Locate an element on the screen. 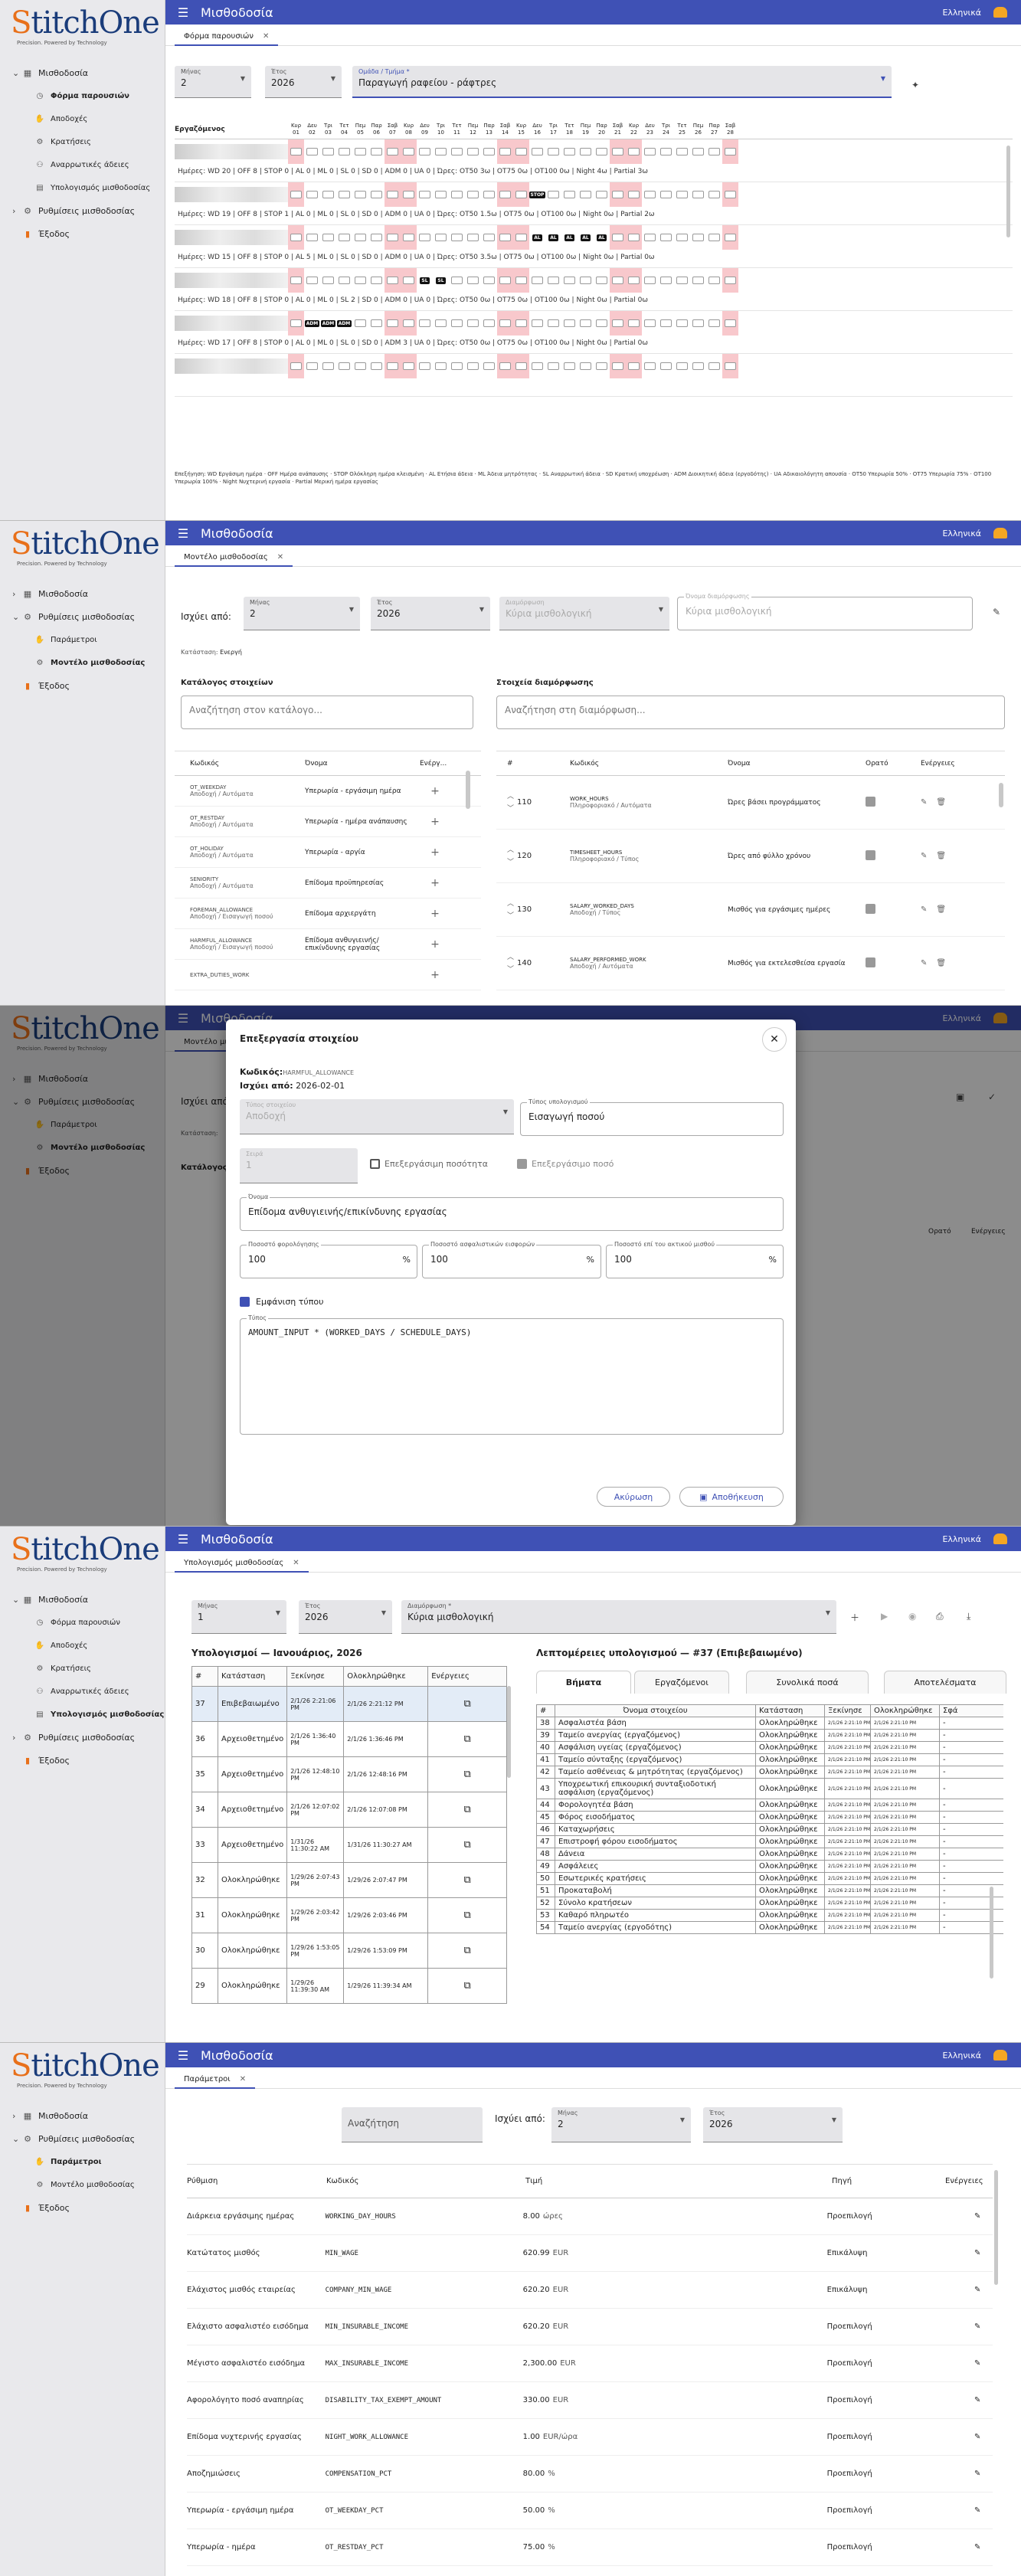 The image size is (1021, 2576). visible-checkbox is located at coordinates (870, 962).